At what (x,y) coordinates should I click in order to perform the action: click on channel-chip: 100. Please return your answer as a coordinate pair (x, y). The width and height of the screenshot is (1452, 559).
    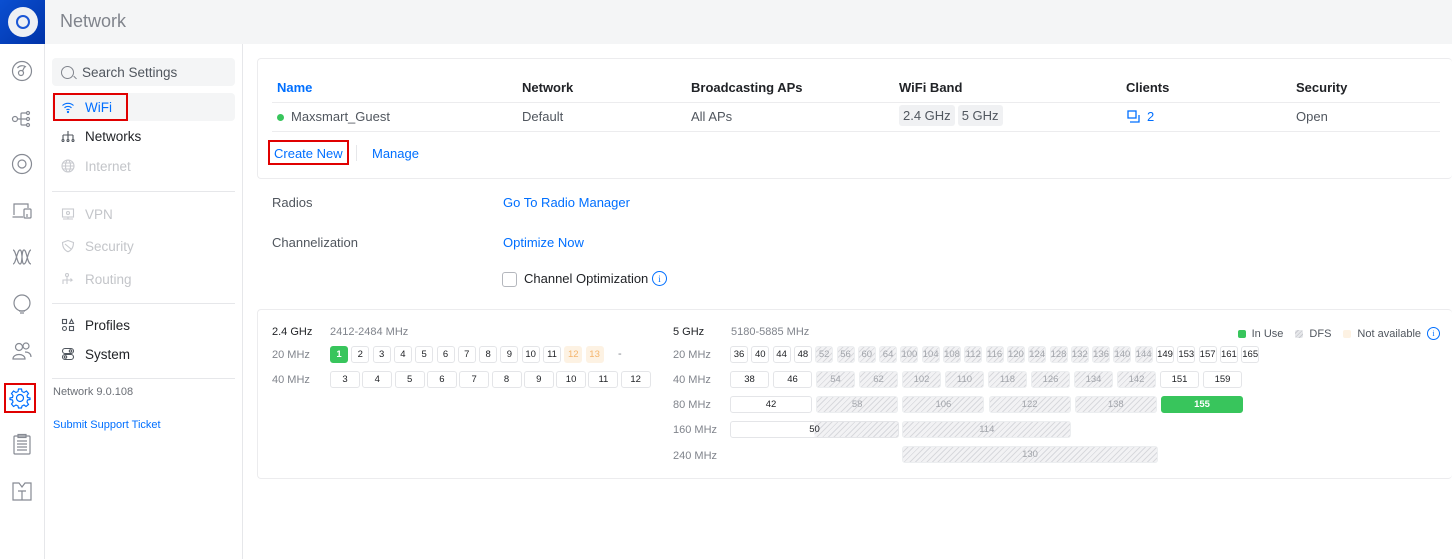
    Looking at the image, I should click on (909, 354).